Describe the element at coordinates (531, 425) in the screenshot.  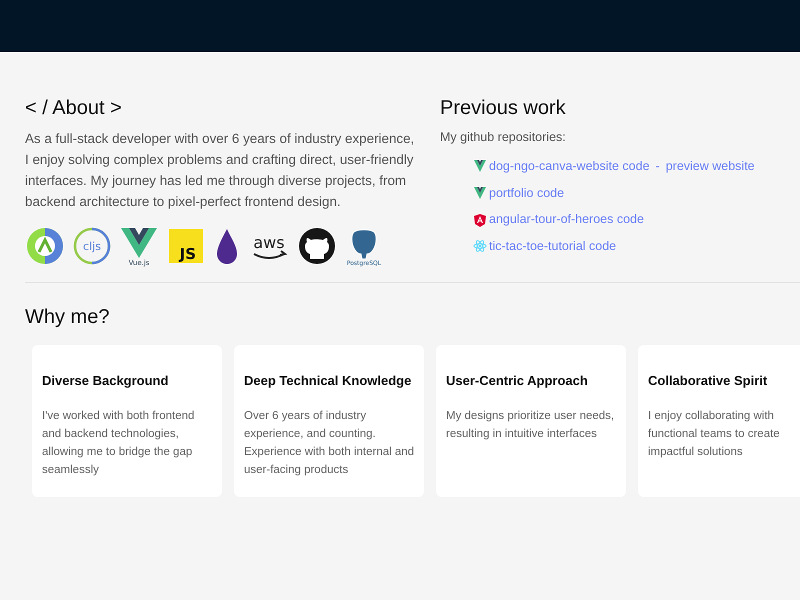
I see `card-text: My designs prioritize user needs, resulting in intuitive interfaces` at that location.